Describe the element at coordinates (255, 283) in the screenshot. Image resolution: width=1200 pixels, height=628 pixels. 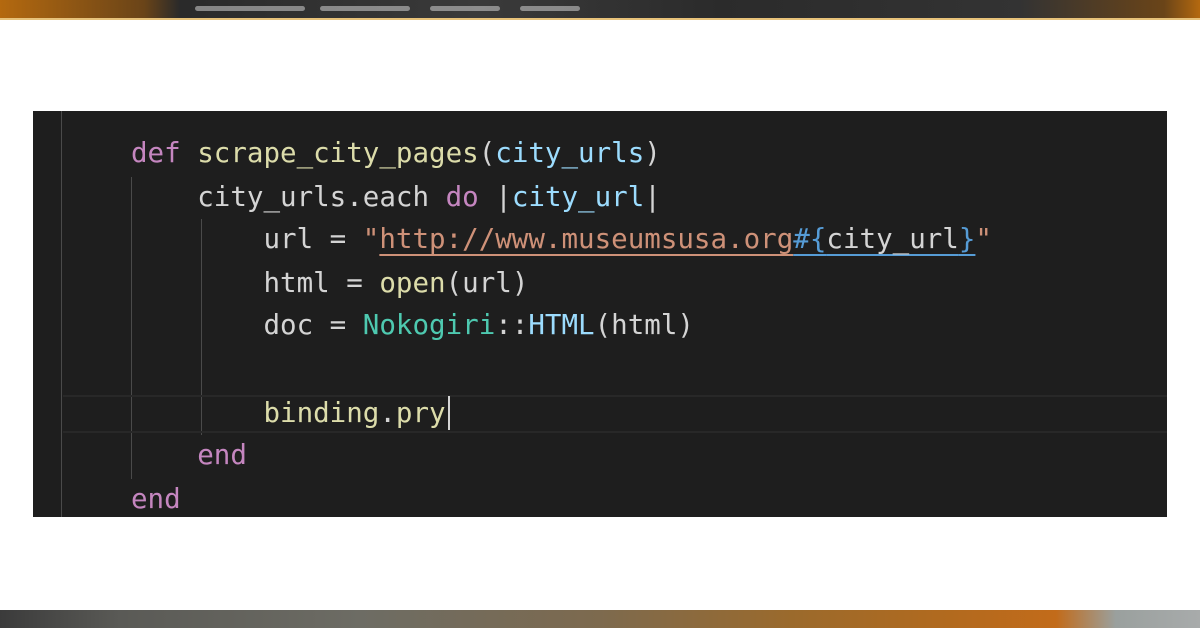
I see `code-token: html =` at that location.